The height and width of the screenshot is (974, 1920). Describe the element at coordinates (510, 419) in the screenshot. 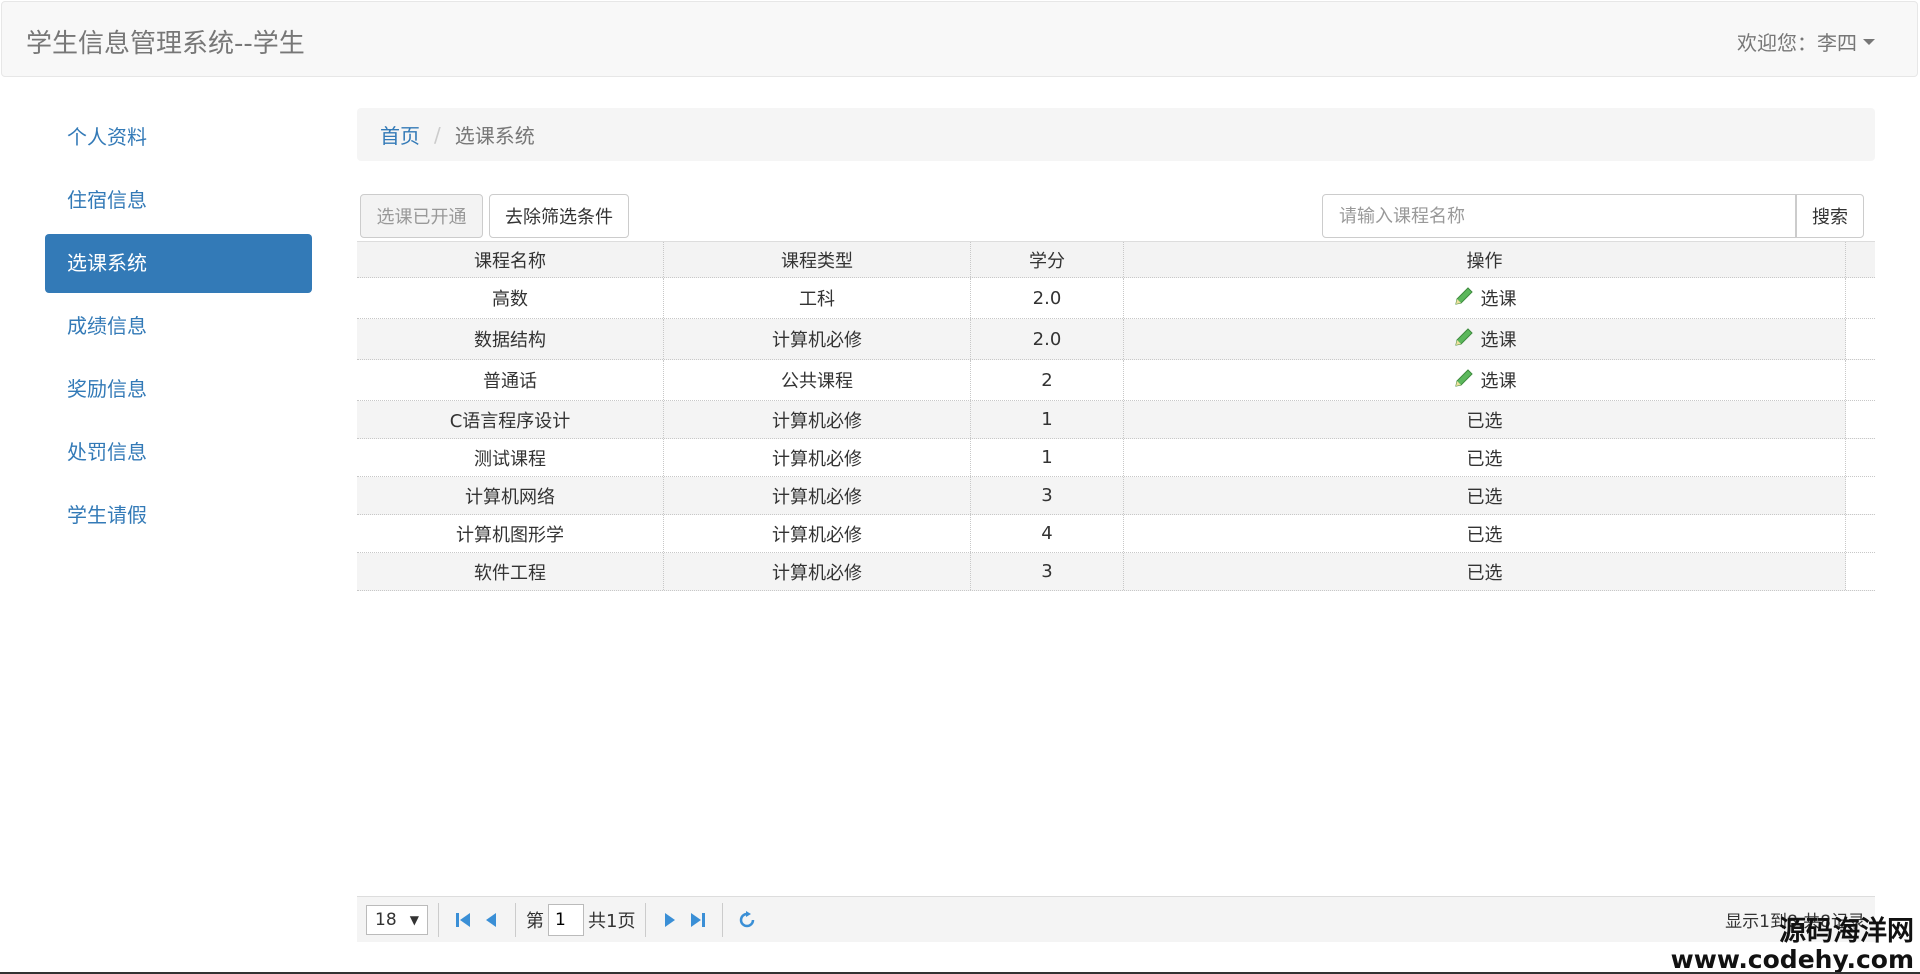

I see `cell-course-name: C语言程序设计` at that location.